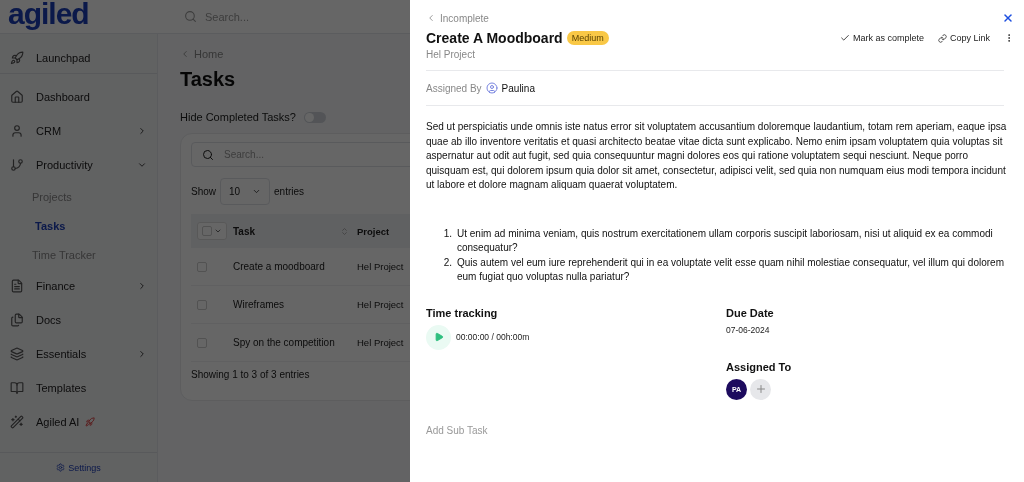 The height and width of the screenshot is (482, 1024). What do you see at coordinates (17, 286) in the screenshot?
I see `document-icon` at bounding box center [17, 286].